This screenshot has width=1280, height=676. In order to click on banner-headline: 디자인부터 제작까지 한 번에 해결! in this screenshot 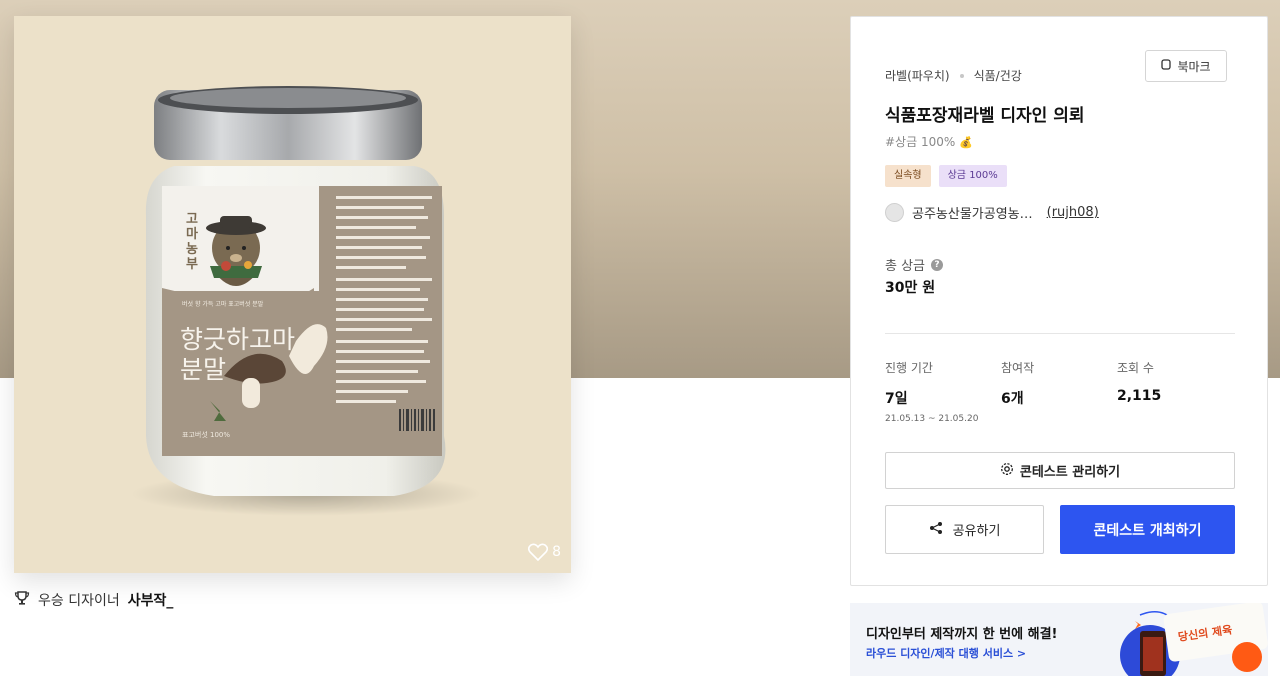, I will do `click(962, 634)`.